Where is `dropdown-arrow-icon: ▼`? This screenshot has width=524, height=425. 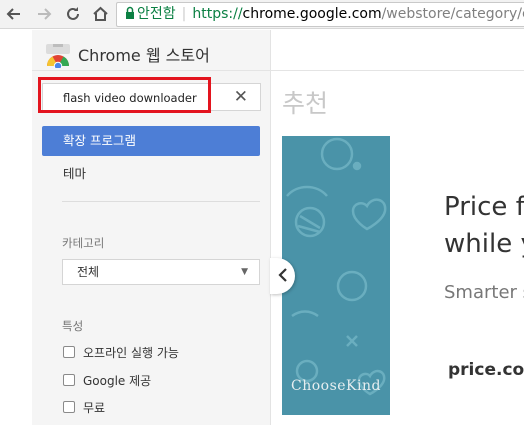 dropdown-arrow-icon: ▼ is located at coordinates (244, 272).